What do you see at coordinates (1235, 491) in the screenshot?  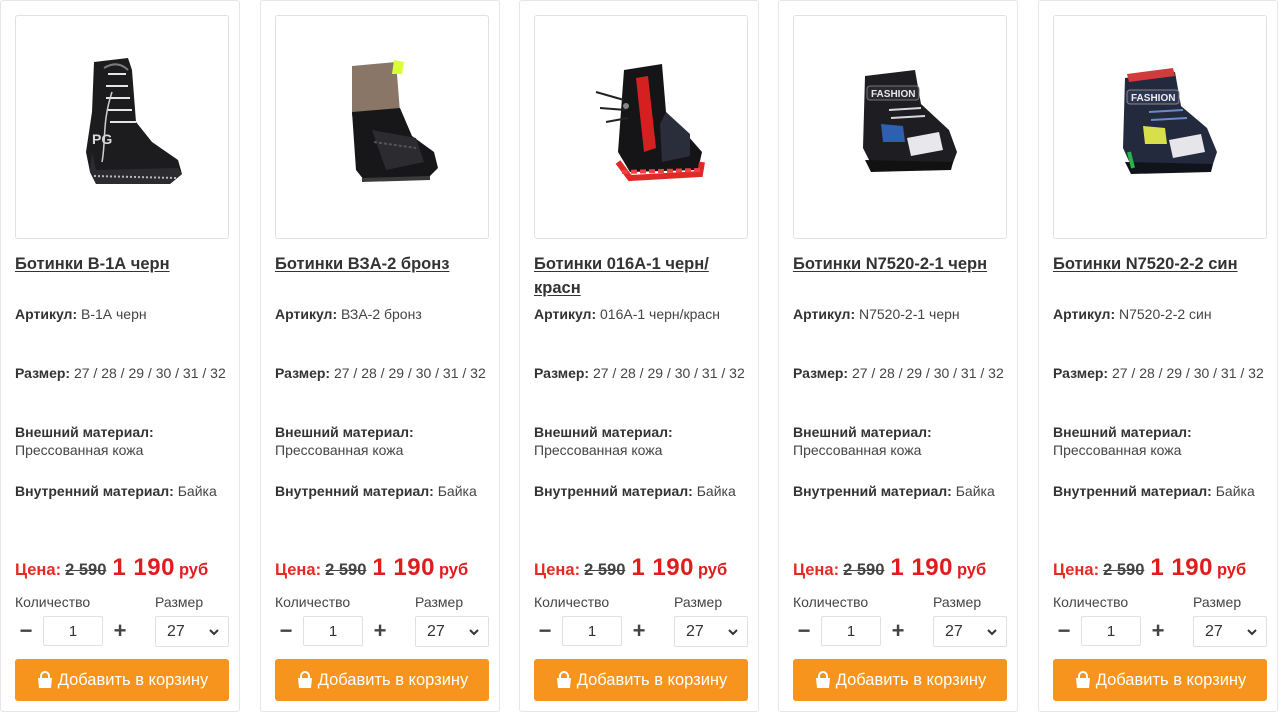 I see `inner-material-value: Байка` at bounding box center [1235, 491].